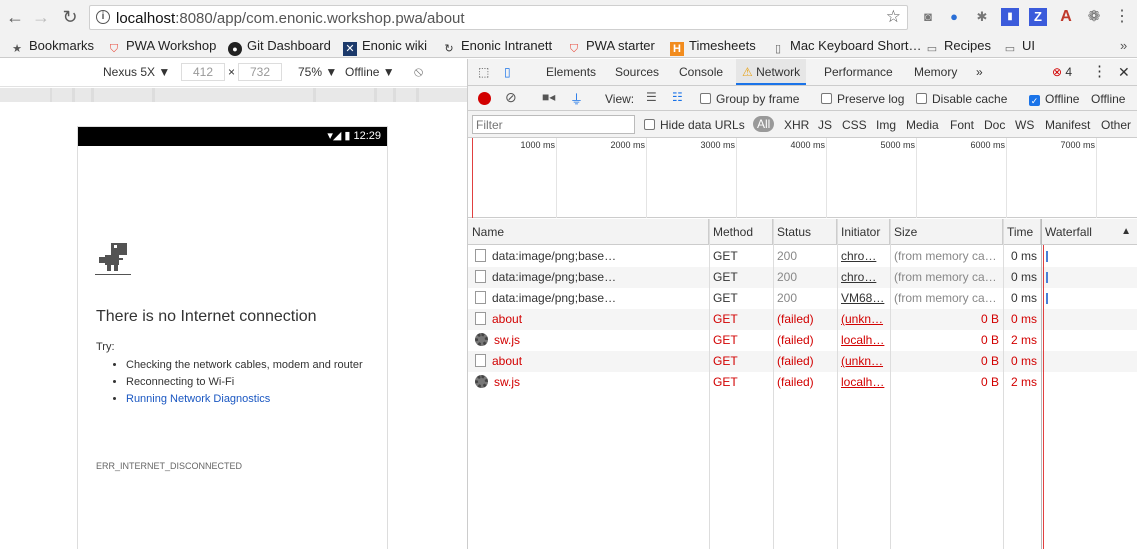 The width and height of the screenshot is (1137, 549). Describe the element at coordinates (1067, 125) in the screenshot. I see `filter-type-manifest: Manifest` at that location.